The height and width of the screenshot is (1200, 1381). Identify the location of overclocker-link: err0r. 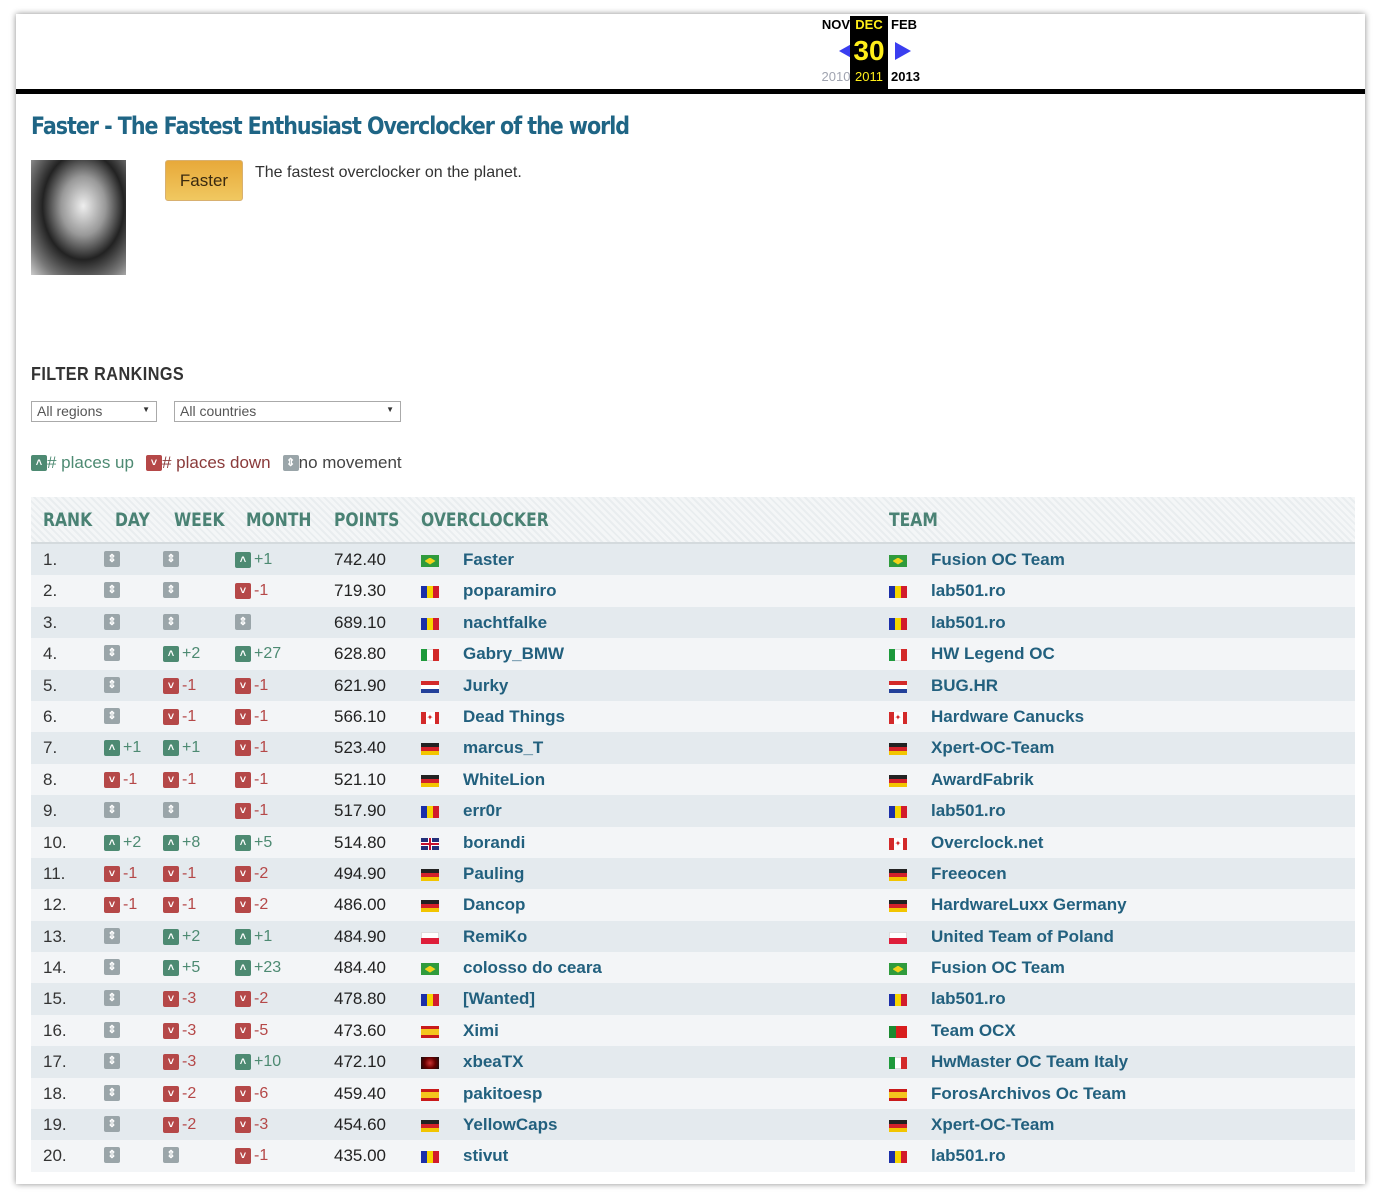
(482, 811).